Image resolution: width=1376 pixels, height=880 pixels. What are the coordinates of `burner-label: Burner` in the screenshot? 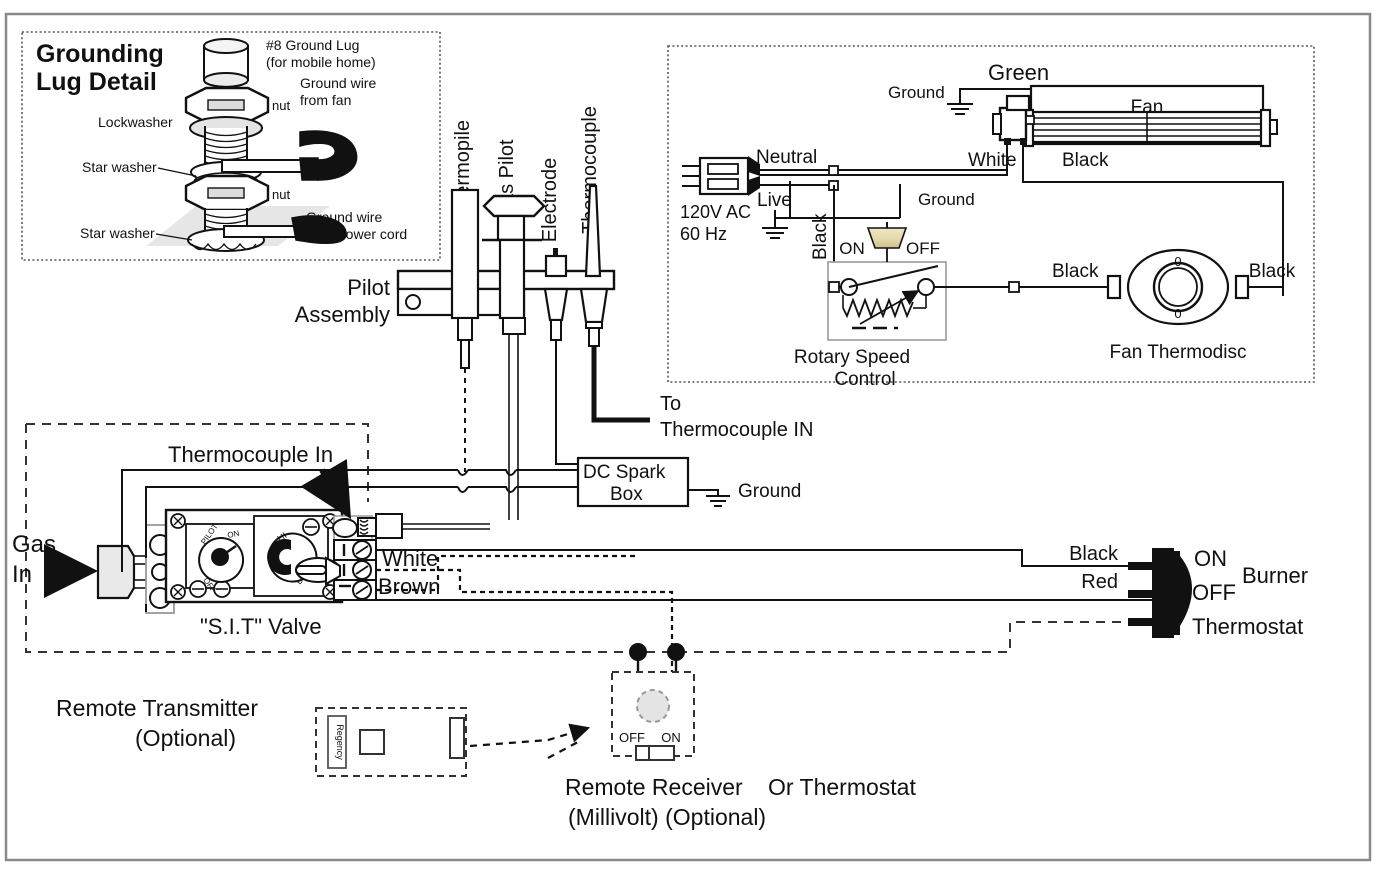 It's located at (1275, 575).